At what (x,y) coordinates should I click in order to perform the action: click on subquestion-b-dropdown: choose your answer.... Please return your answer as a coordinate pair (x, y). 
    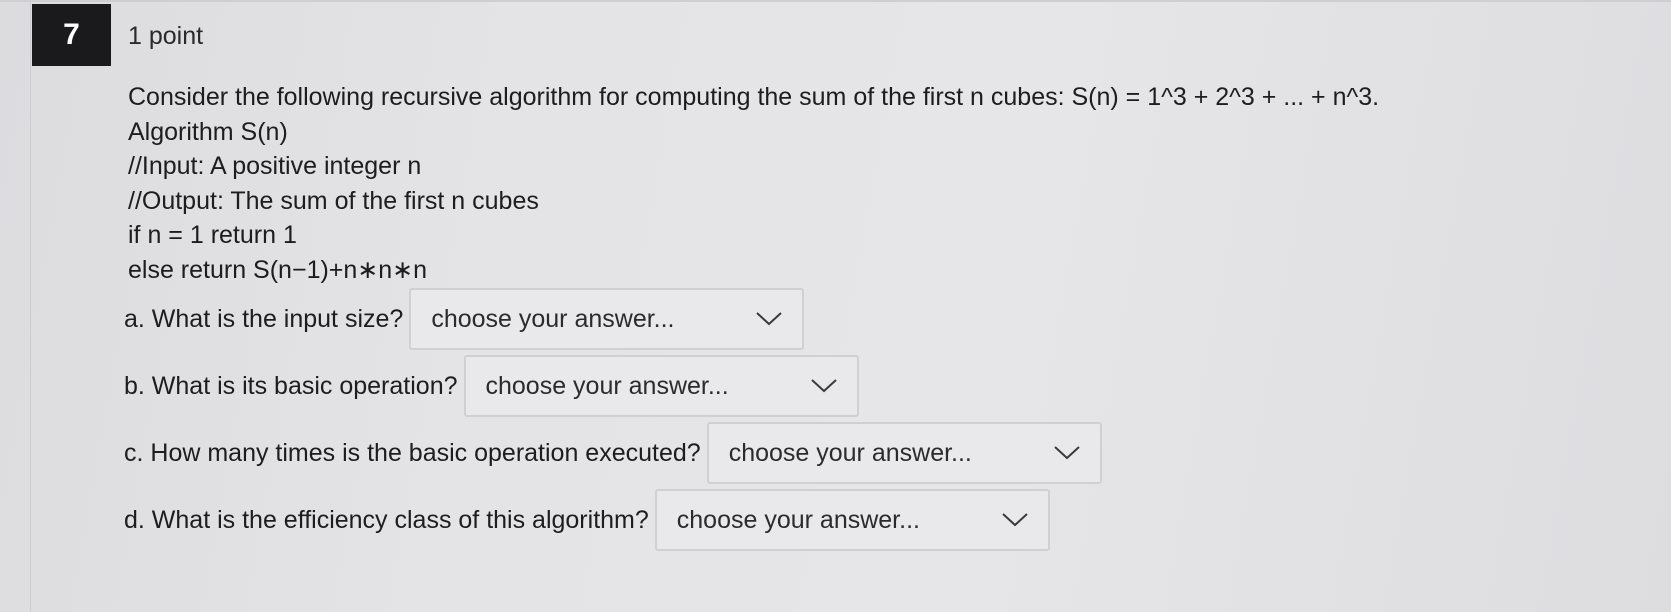
    Looking at the image, I should click on (661, 386).